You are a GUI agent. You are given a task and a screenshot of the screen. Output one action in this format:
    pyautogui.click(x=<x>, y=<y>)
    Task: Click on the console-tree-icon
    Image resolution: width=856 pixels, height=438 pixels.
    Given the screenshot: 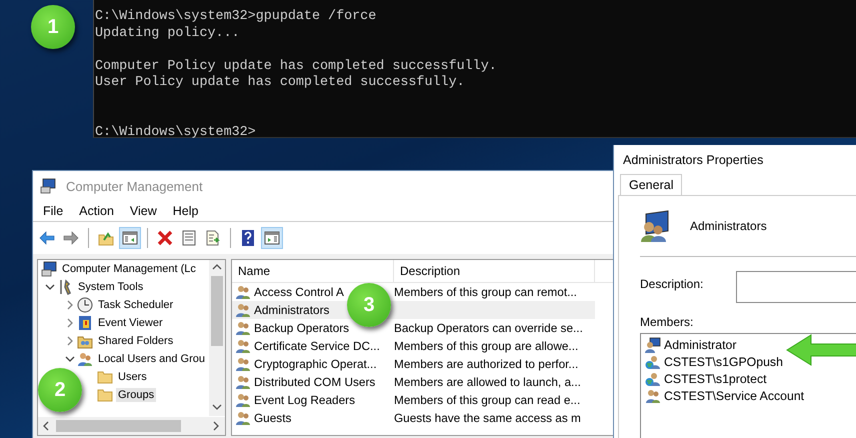 What is the action you would take?
    pyautogui.click(x=130, y=238)
    